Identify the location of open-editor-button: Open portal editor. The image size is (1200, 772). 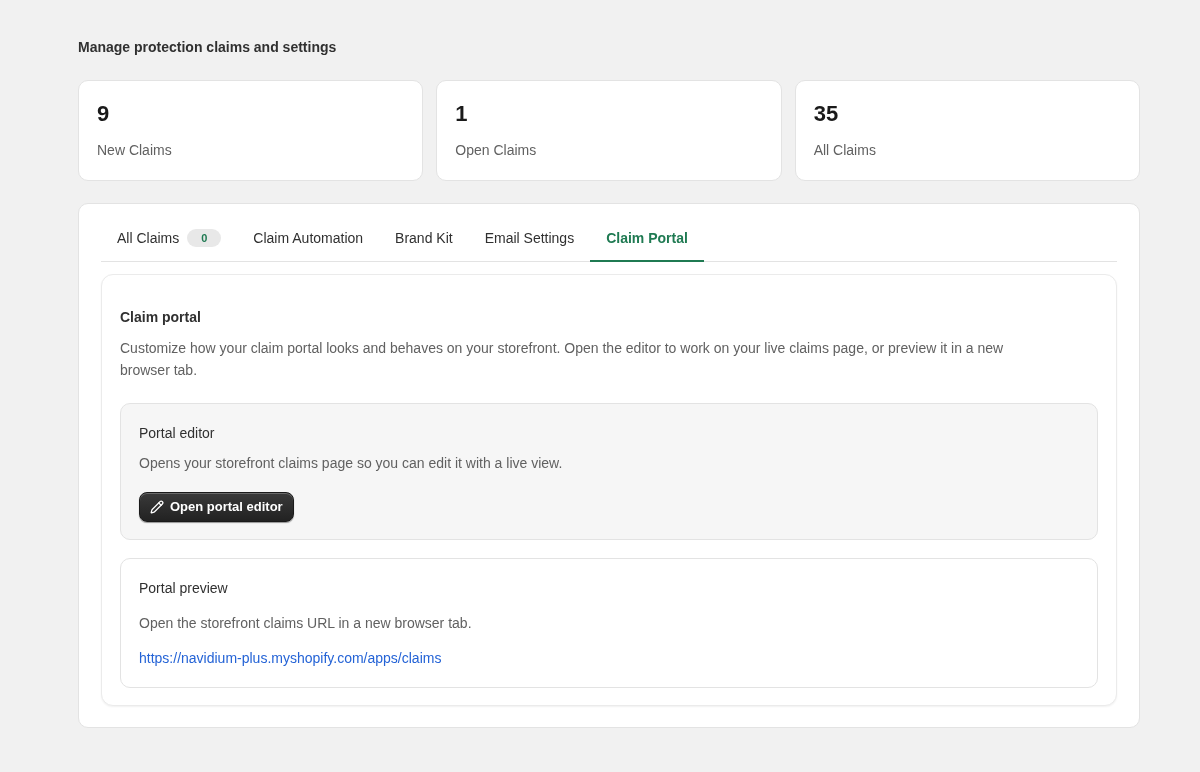
(216, 507).